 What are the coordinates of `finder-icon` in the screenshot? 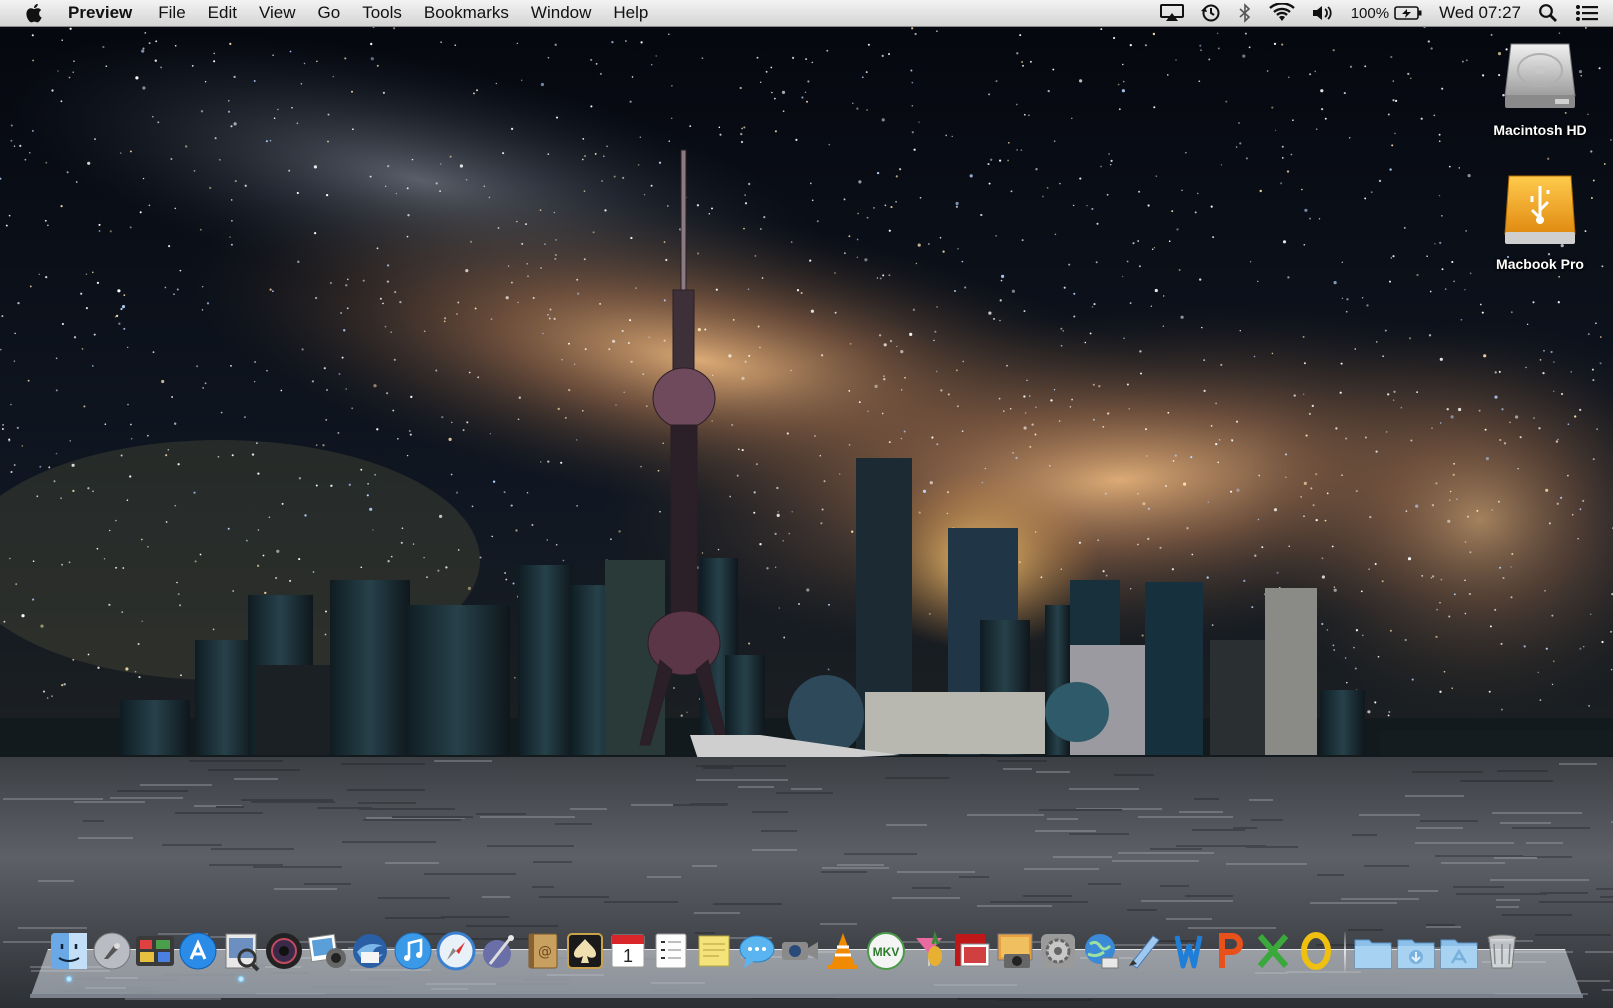 It's located at (69, 956).